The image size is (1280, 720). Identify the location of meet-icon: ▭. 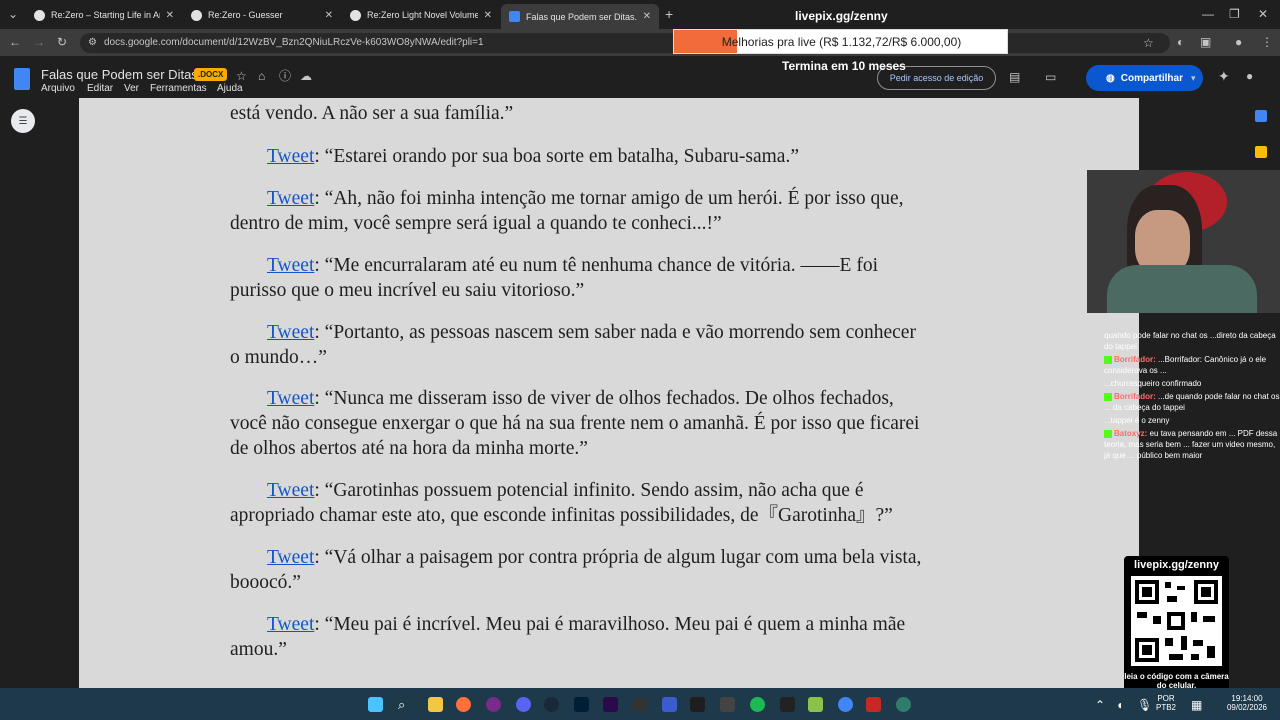
(1050, 77).